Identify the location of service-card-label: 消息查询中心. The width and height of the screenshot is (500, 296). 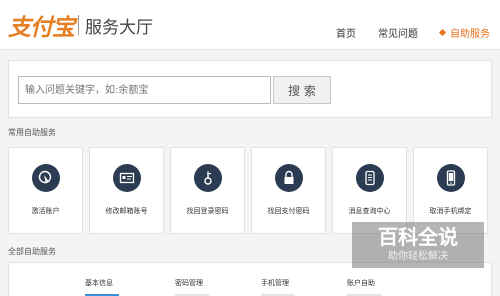
(369, 211).